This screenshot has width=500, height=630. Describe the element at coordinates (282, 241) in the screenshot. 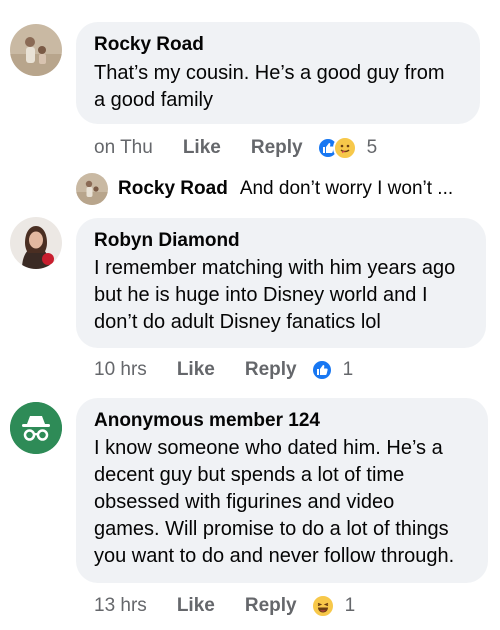

I see `comment-author: Robyn Diamond` at that location.